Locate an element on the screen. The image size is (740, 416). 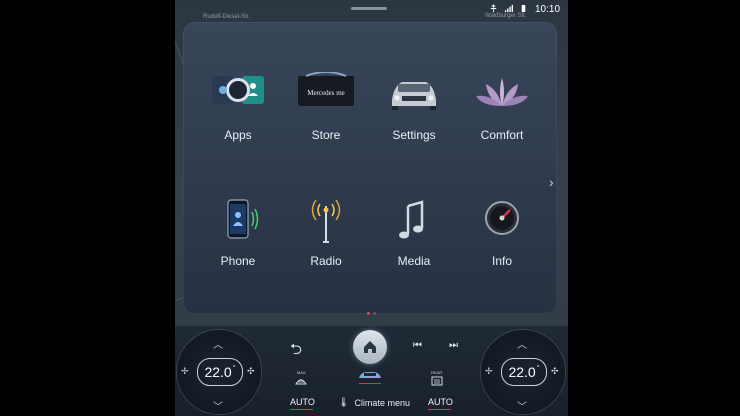
app-label: Info is located at coordinates (501, 261).